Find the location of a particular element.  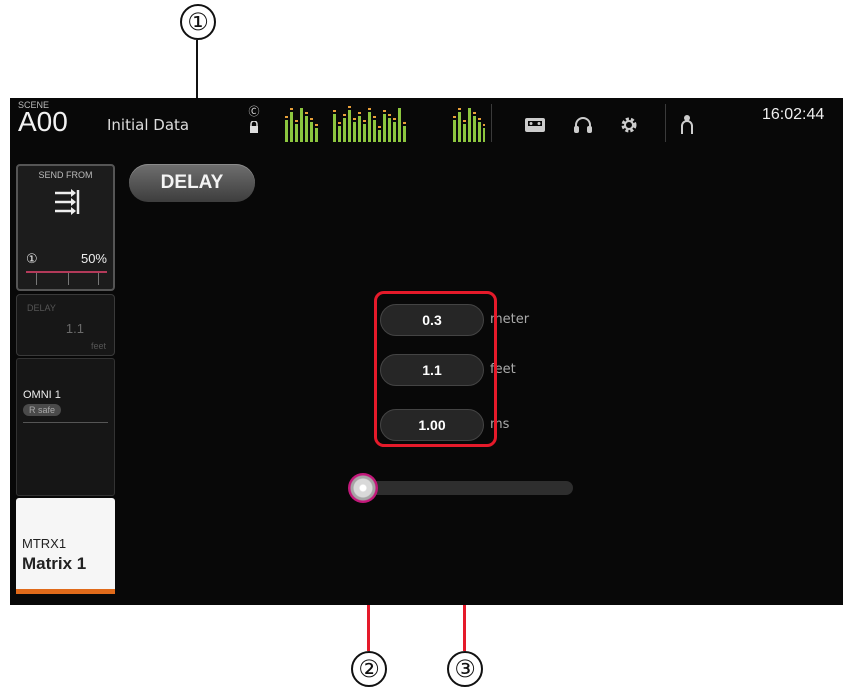

output-port-cell: OMNI 1 R safe is located at coordinates (65, 427).